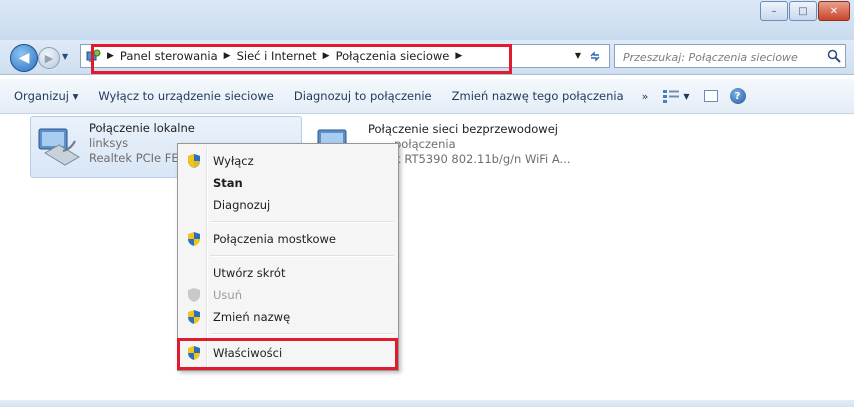 Image resolution: width=854 pixels, height=407 pixels. I want to click on view-dropdown-icon: ▼, so click(686, 96).